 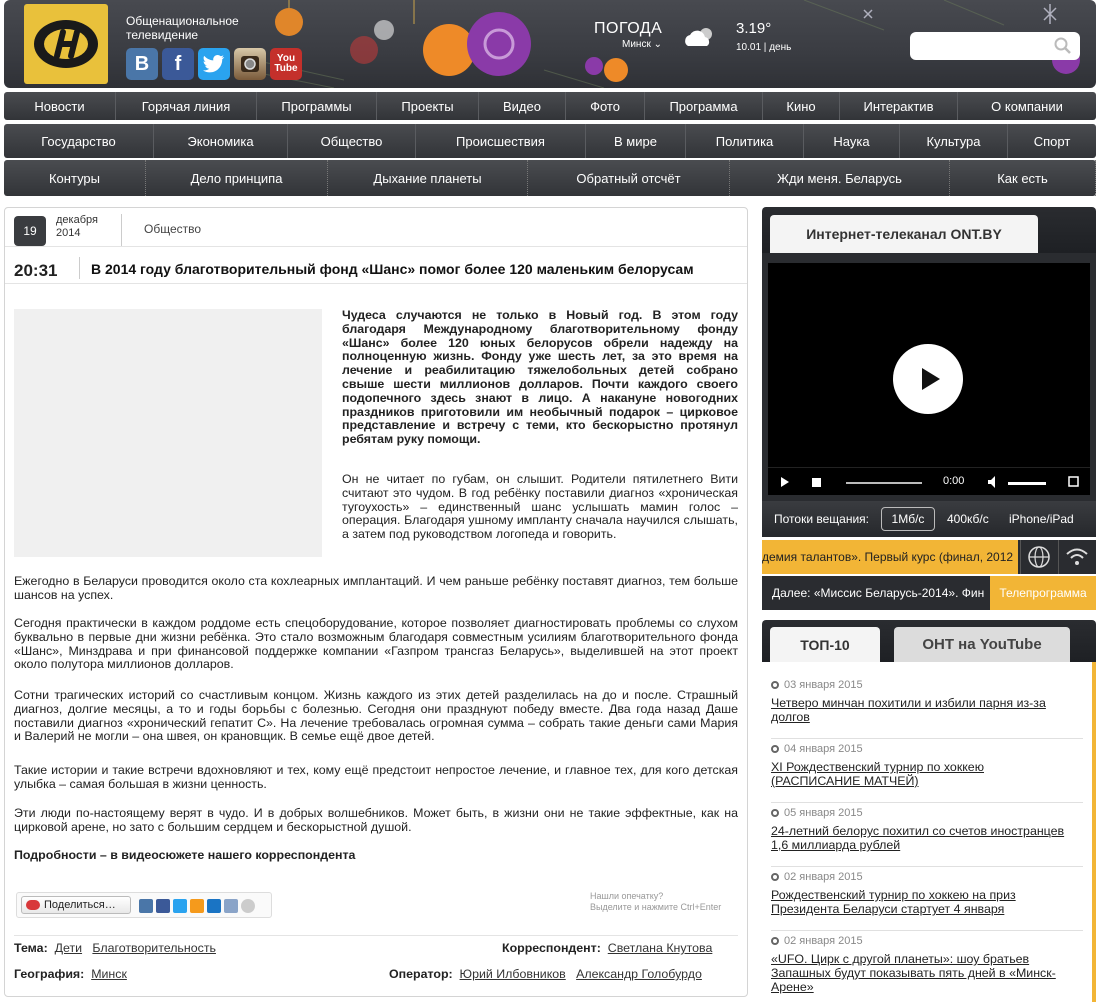 I want to click on nav-item-obratny-otschet: Обратный отсчёт, so click(x=629, y=178).